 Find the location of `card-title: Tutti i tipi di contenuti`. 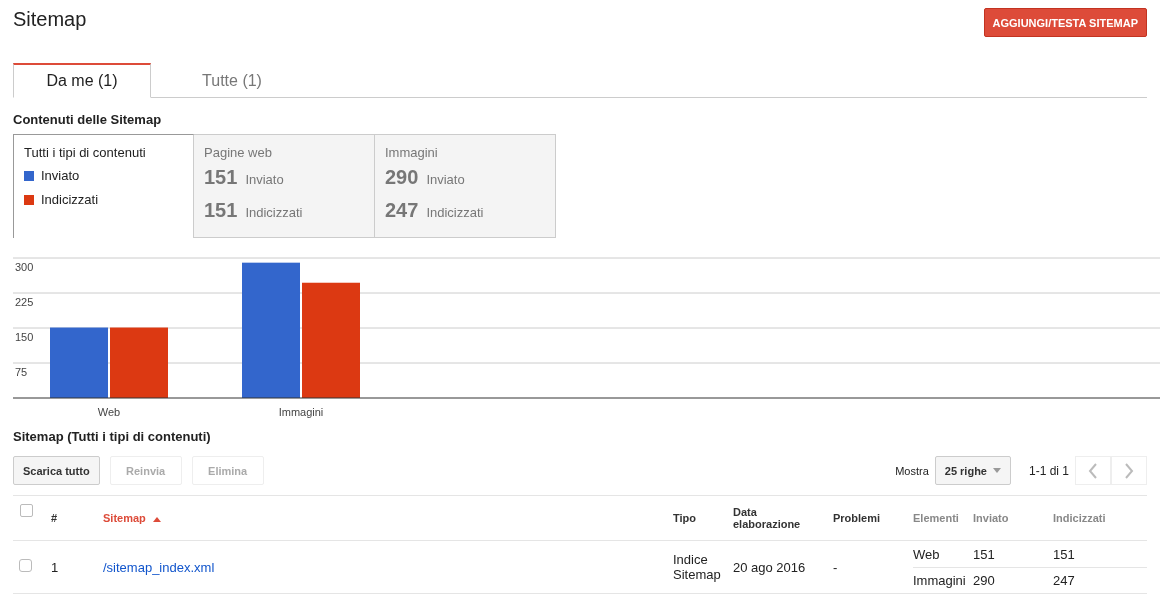

card-title: Tutti i tipi di contenuti is located at coordinates (85, 152).